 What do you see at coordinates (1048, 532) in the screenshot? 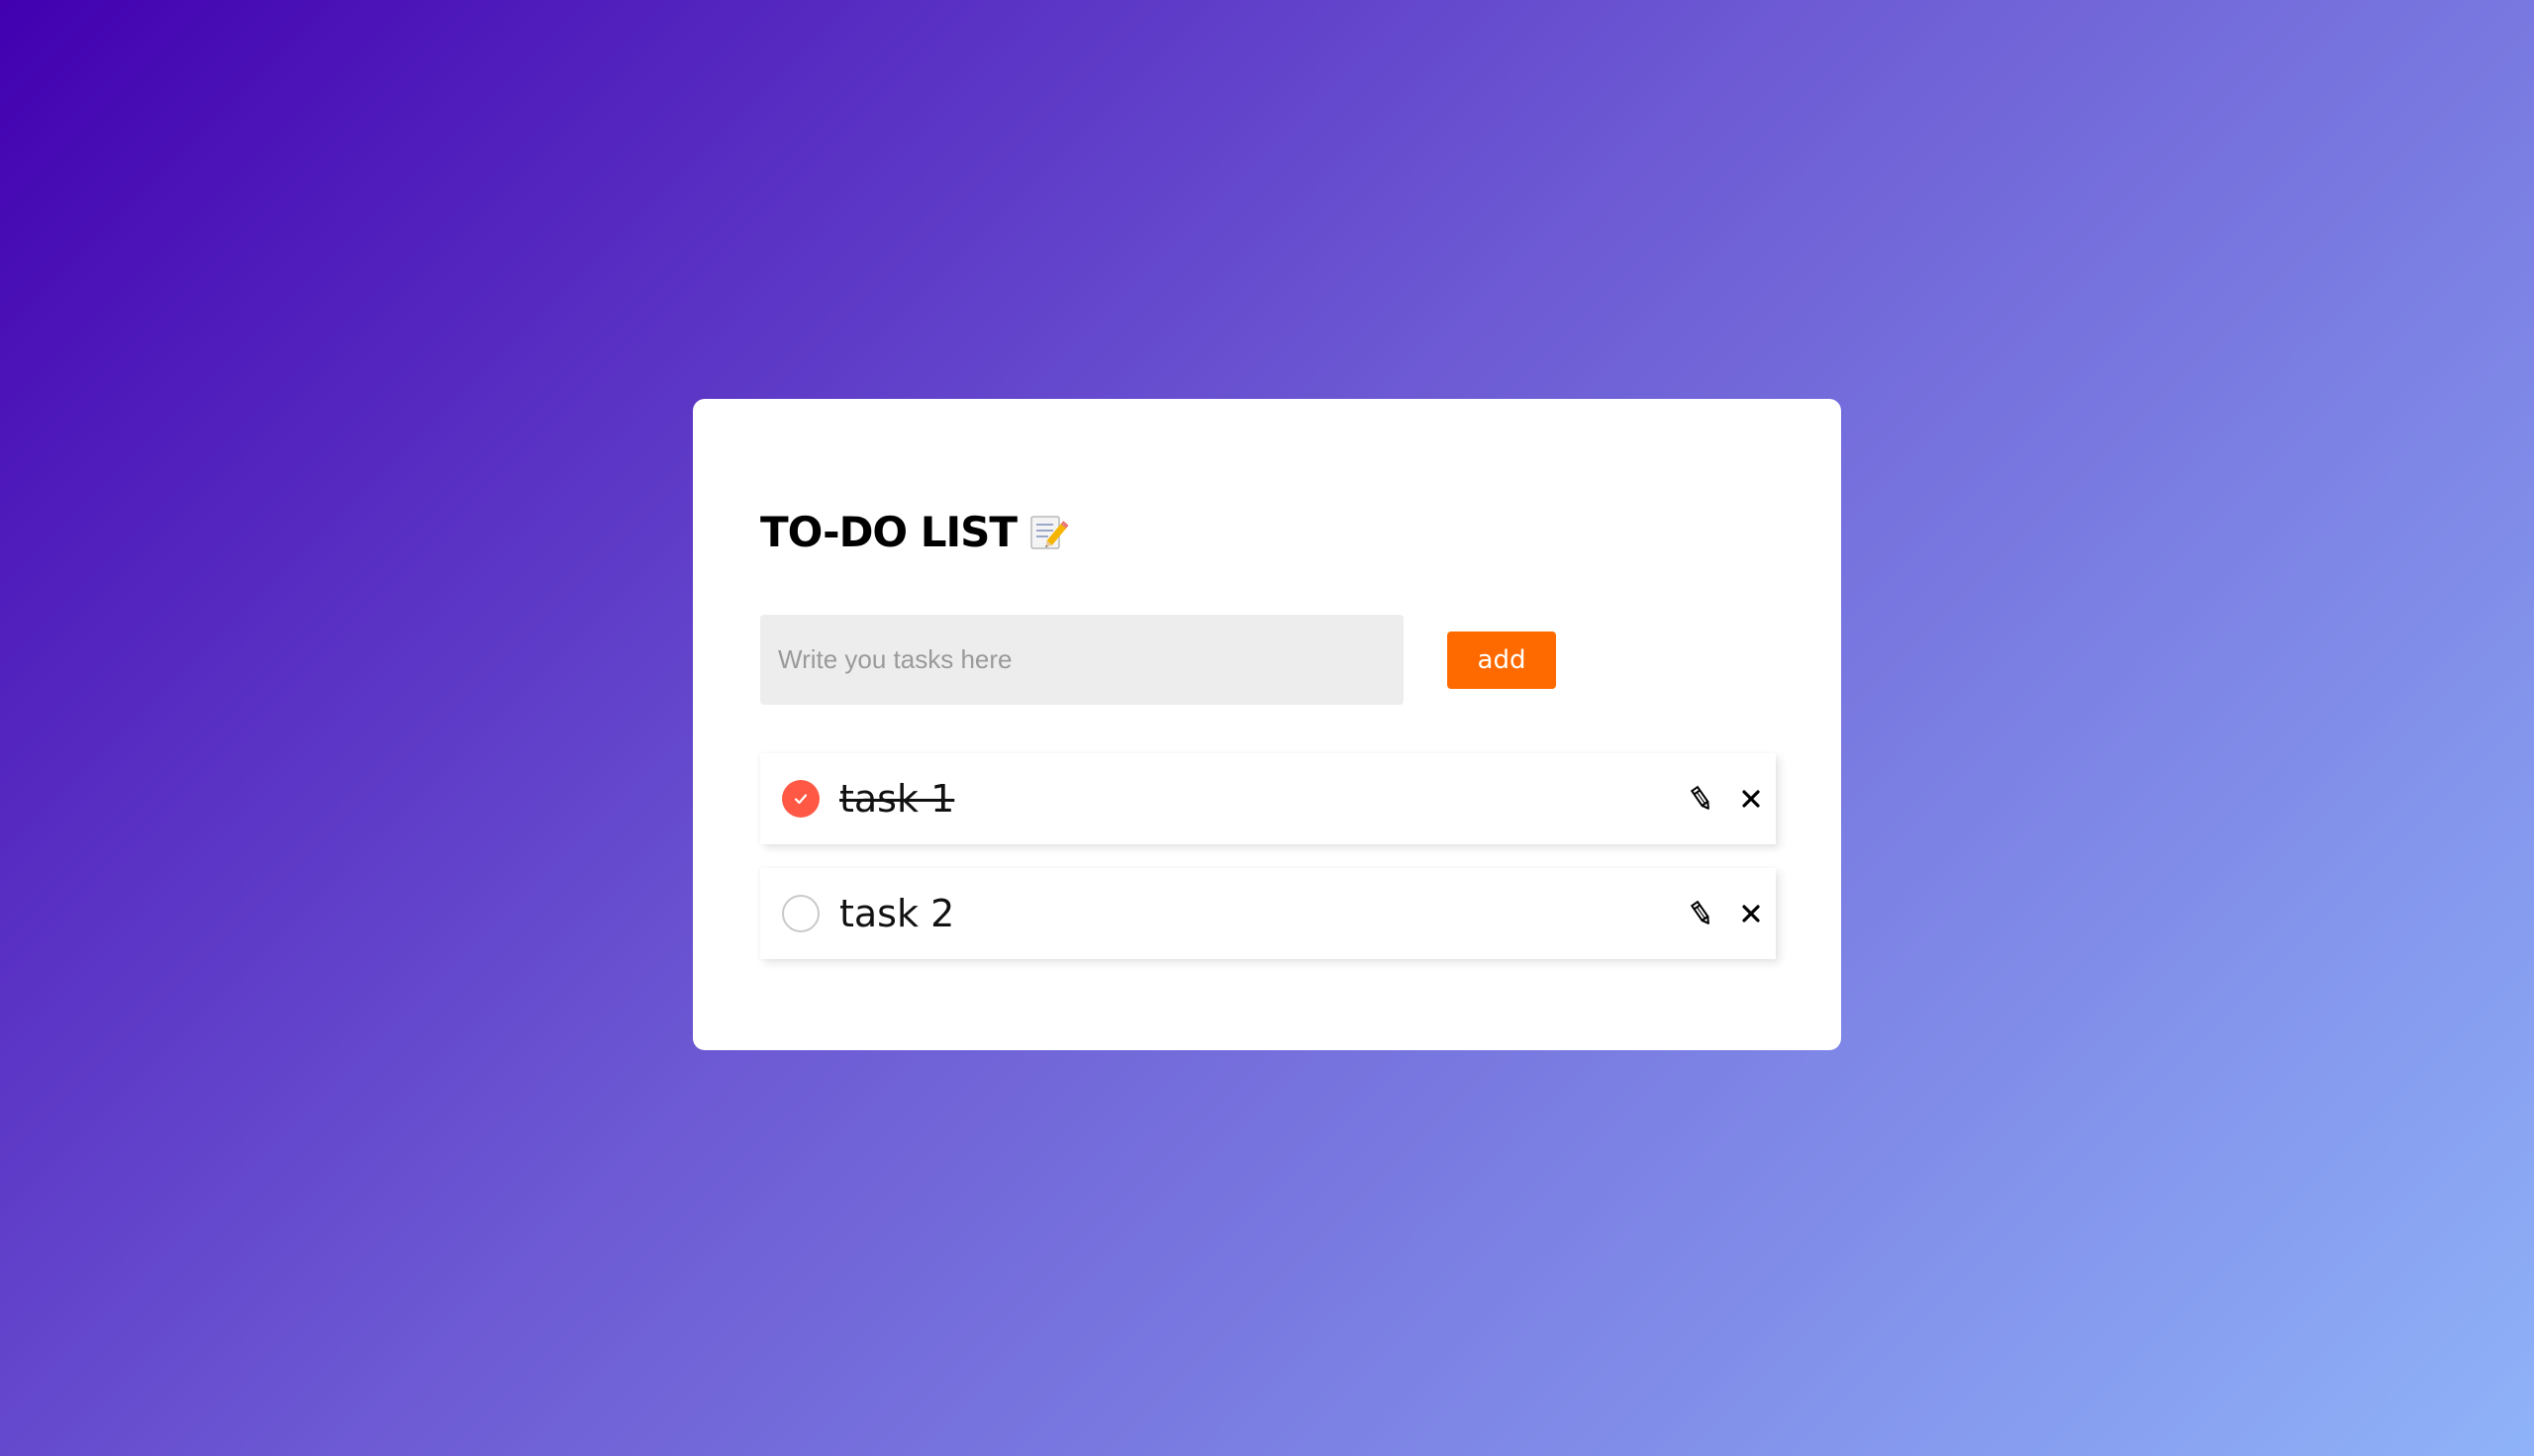
I see `memo-pencil-icon` at bounding box center [1048, 532].